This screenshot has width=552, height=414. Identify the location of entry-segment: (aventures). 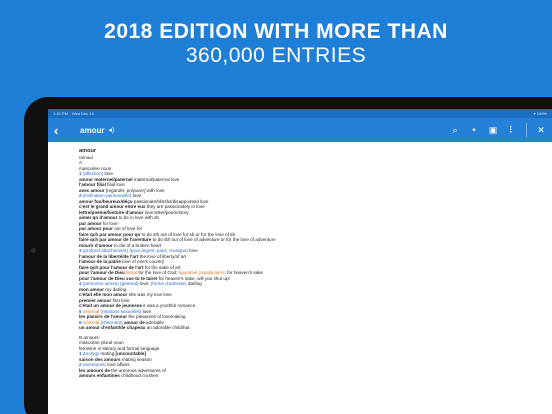
(95, 364).